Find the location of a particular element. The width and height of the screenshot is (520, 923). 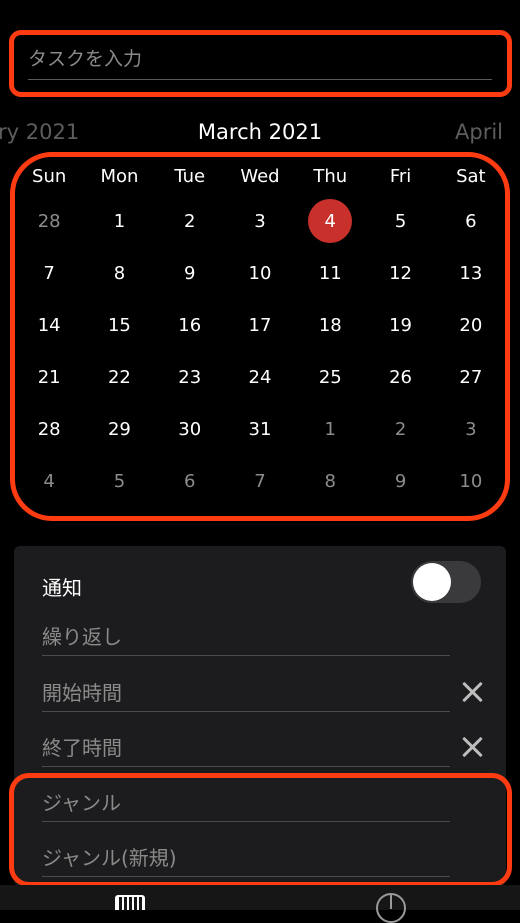

day-cell: 31 is located at coordinates (260, 429).